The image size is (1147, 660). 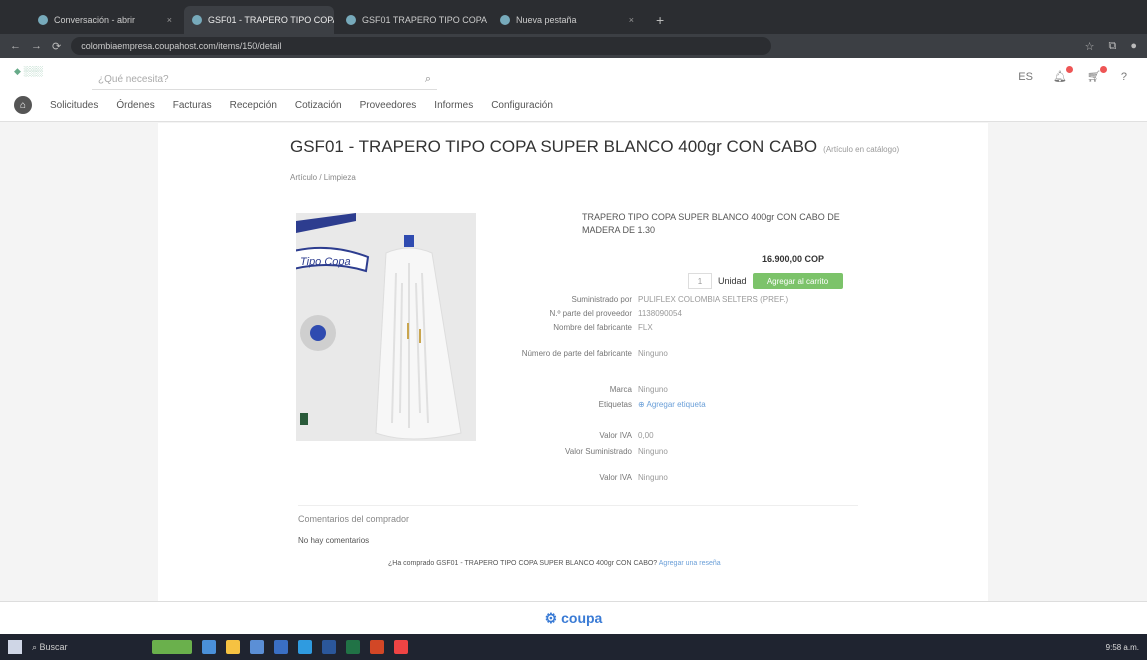 I want to click on supplier-select: PULIFLEX COLOMBIA SELTERS (PREF.), so click(x=713, y=300).